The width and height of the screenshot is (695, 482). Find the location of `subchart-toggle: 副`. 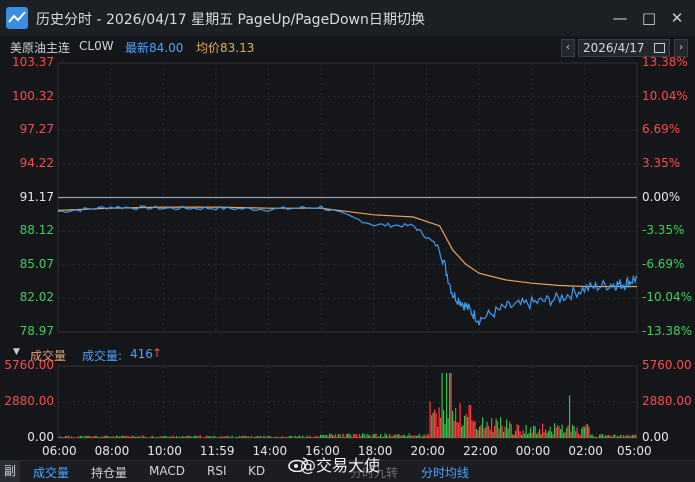

subchart-toggle: 副 is located at coordinates (10, 471).